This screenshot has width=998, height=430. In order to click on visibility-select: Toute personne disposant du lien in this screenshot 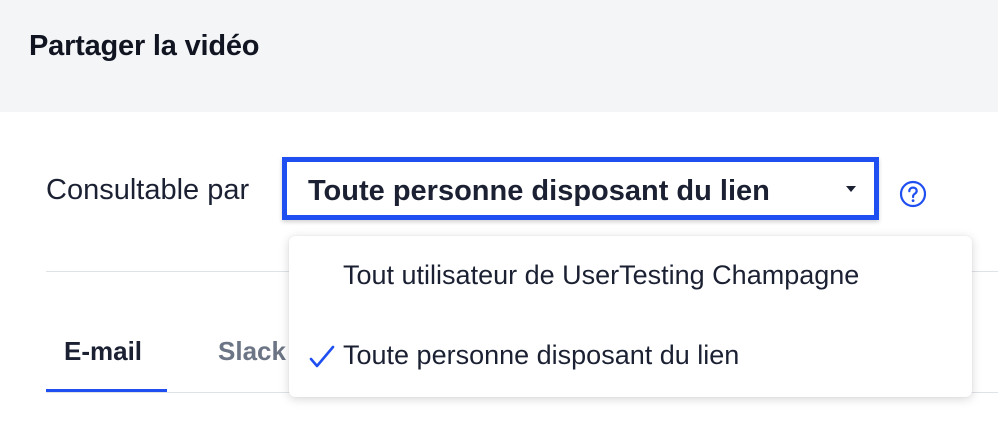, I will do `click(580, 188)`.